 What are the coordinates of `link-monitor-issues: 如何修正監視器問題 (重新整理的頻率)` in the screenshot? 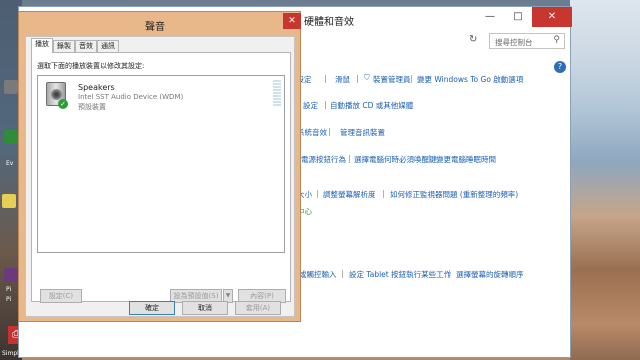 It's located at (454, 194).